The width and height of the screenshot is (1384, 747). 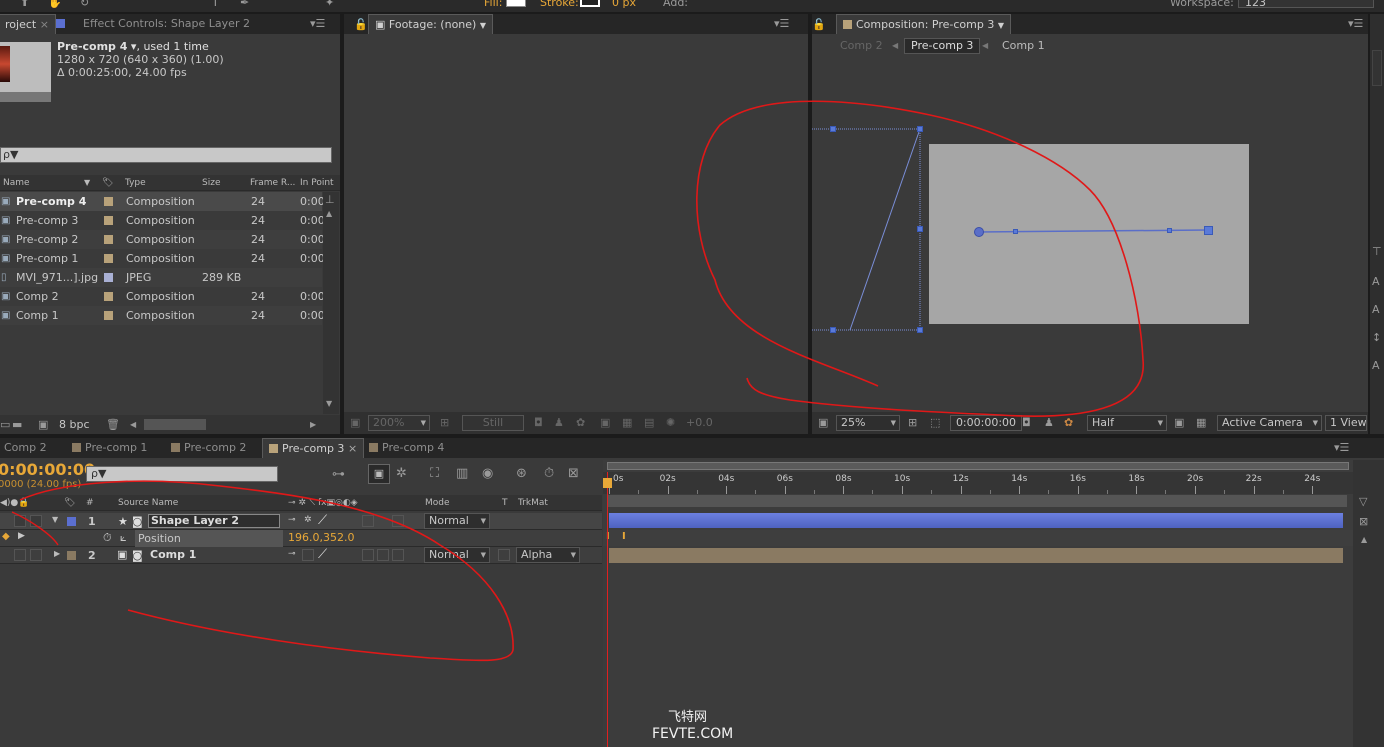 What do you see at coordinates (434, 473) in the screenshot?
I see `frame-blending-icon: ⛶` at bounding box center [434, 473].